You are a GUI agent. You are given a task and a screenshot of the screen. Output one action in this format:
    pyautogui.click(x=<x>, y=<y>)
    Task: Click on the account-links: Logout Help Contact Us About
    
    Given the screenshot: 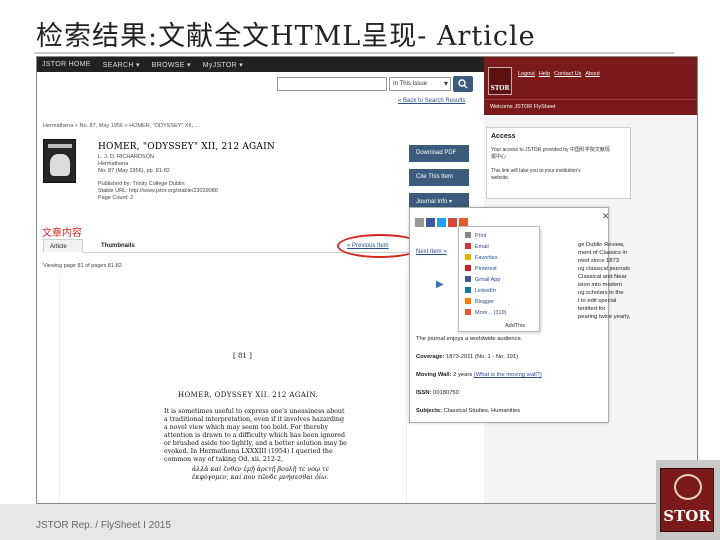 What is the action you would take?
    pyautogui.click(x=559, y=74)
    